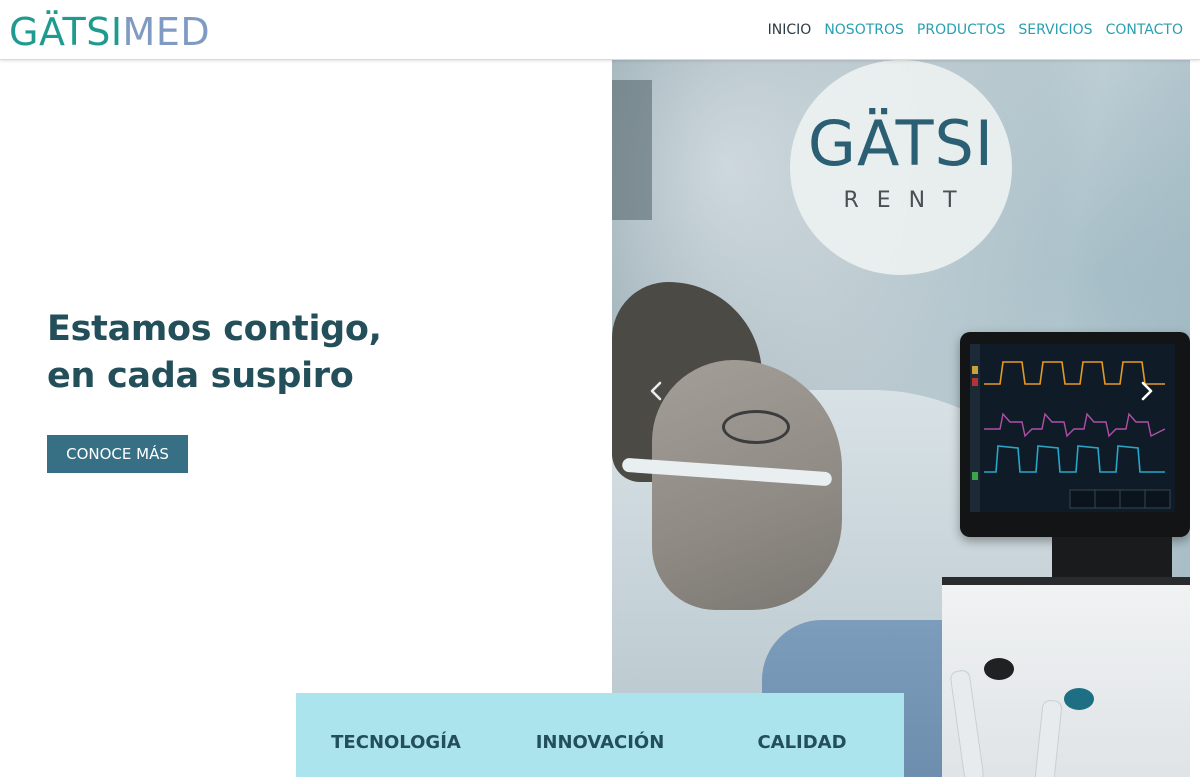  Describe the element at coordinates (632, 150) in the screenshot. I see `slide-background-shadow` at that location.